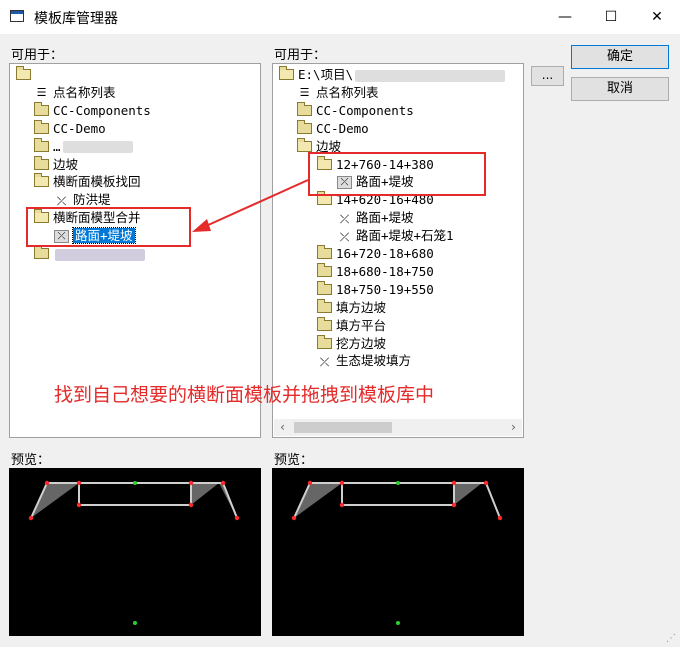  I want to click on left-tree-item: ⤫ 路面+堤坡, so click(95, 236).